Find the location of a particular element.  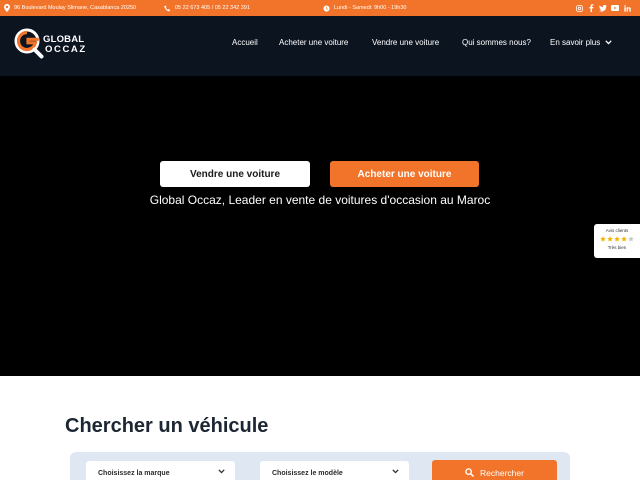

phone-text: 05 22 673 405 / 05 22 342 391 is located at coordinates (212, 8).